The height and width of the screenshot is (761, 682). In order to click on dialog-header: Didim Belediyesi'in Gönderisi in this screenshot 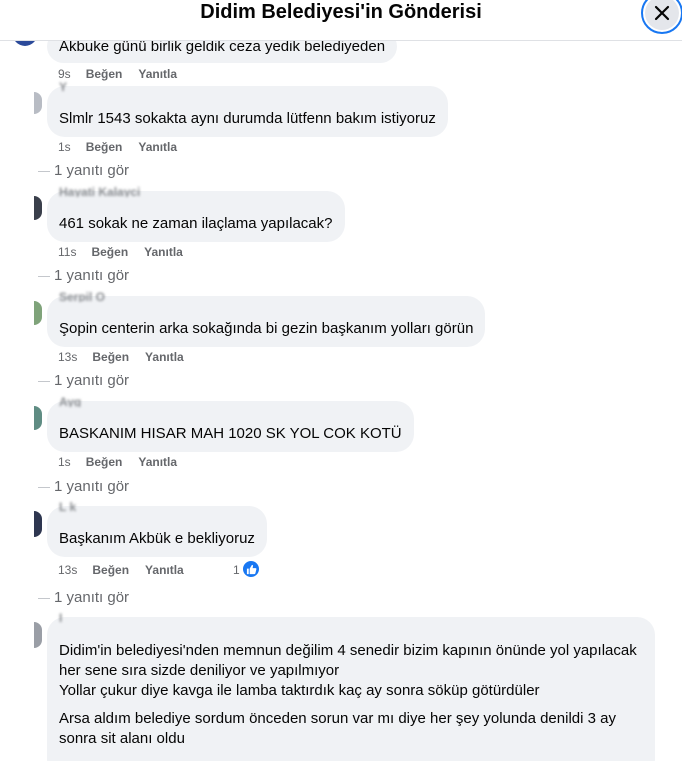, I will do `click(341, 20)`.